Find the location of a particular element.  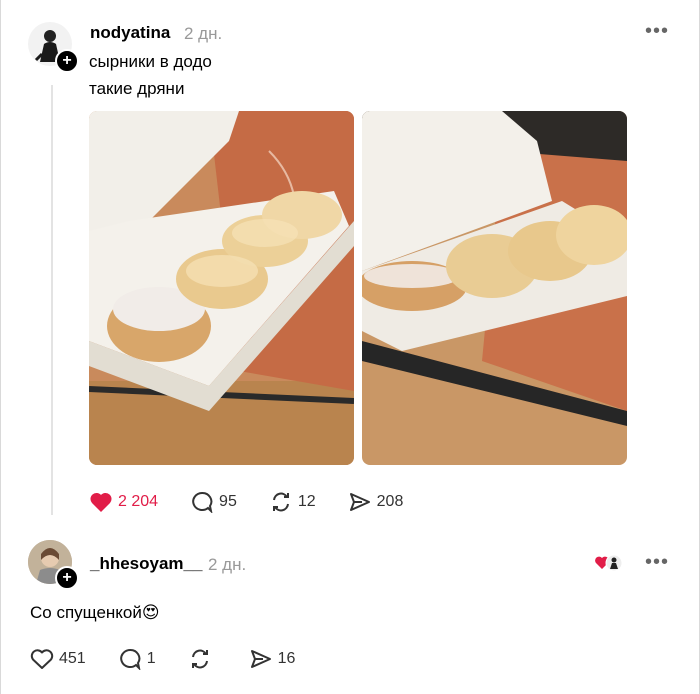

repost-button: 12 is located at coordinates (292, 502).